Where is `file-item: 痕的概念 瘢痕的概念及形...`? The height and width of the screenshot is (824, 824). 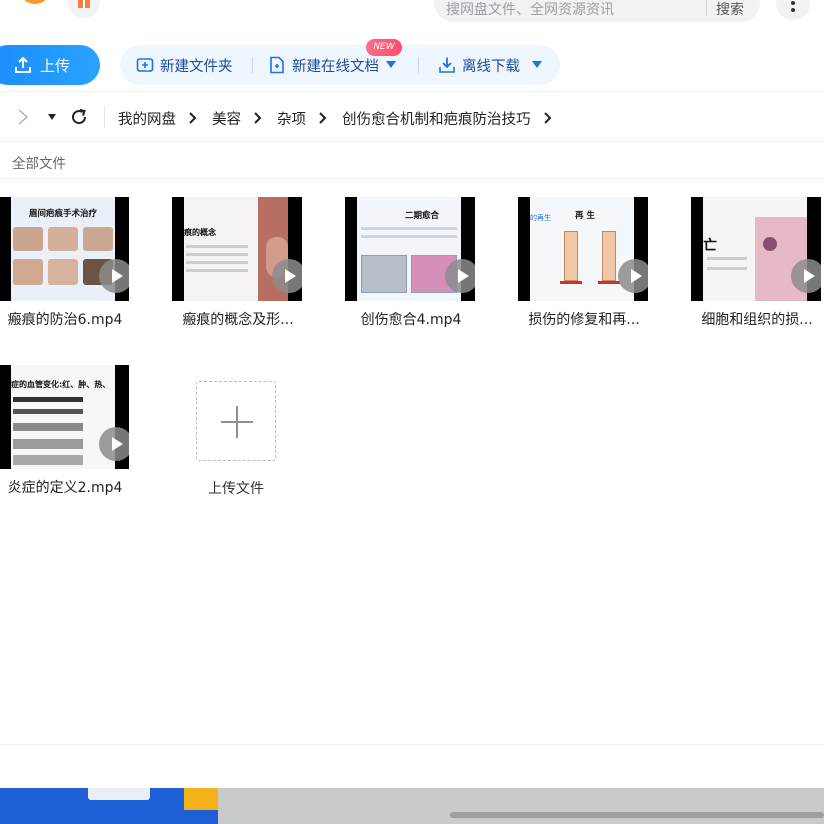
file-item: 痕的概念 瘢痕的概念及形... is located at coordinates (247, 272).